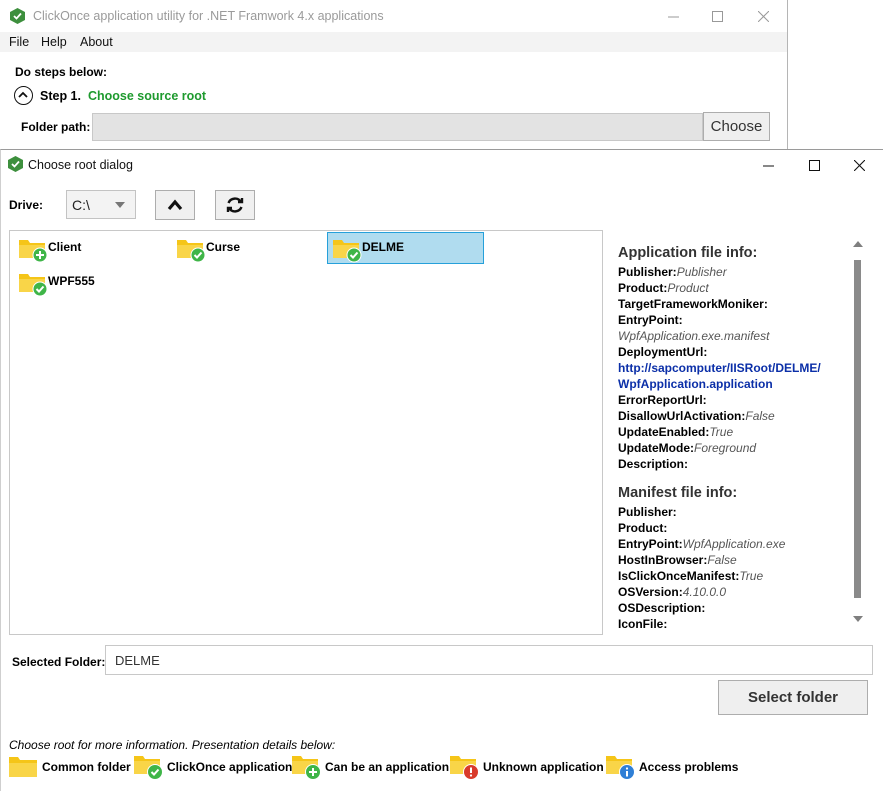 This screenshot has width=883, height=791. I want to click on app-description-row: Description:, so click(653, 464).